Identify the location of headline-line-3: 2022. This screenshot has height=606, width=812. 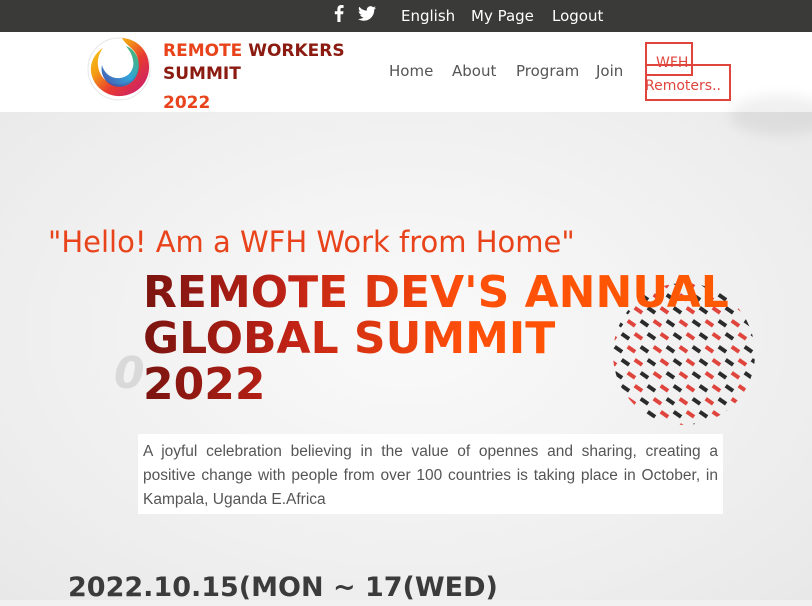
(436, 385).